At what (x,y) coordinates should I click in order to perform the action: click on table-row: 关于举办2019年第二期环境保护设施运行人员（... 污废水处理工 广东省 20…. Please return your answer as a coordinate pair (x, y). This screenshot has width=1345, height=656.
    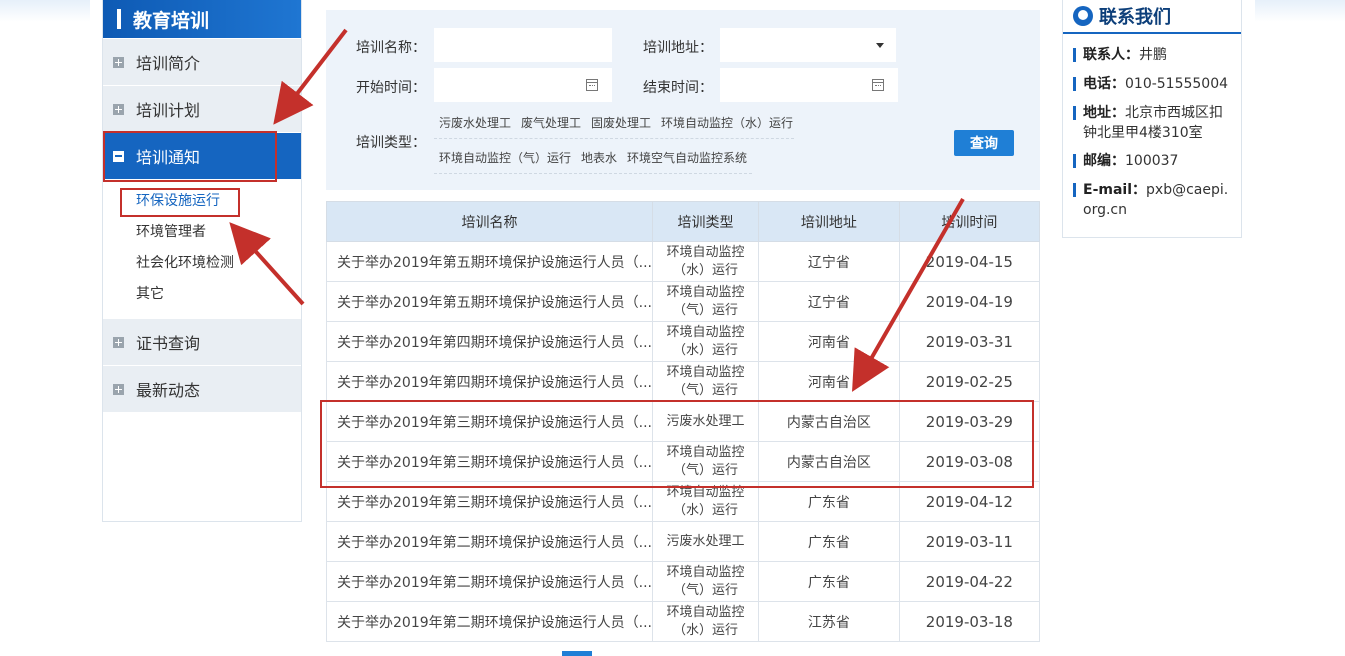
    Looking at the image, I should click on (683, 541).